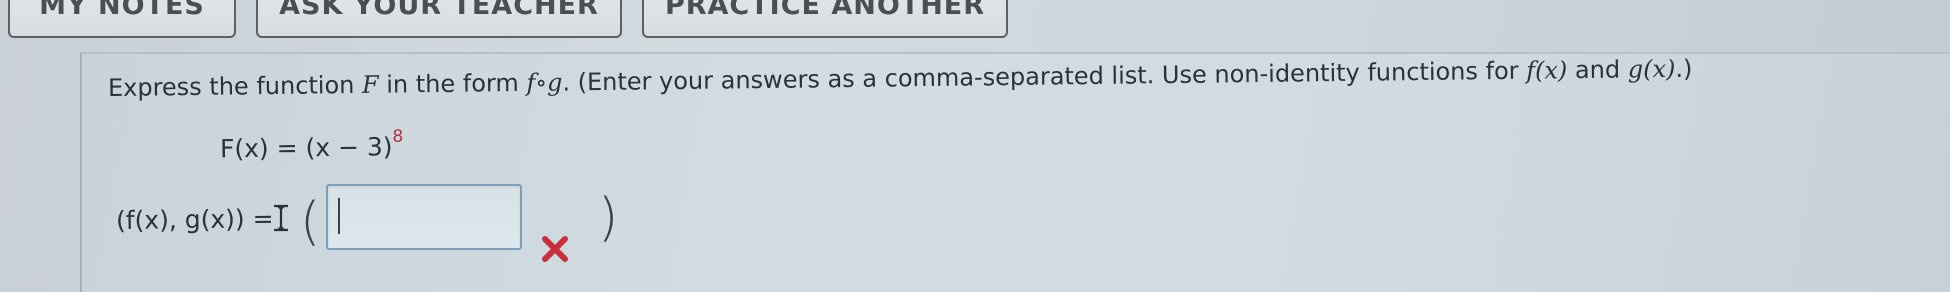 This screenshot has height=292, width=1950. What do you see at coordinates (1651, 69) in the screenshot?
I see `prompt-gx: g(x)` at bounding box center [1651, 69].